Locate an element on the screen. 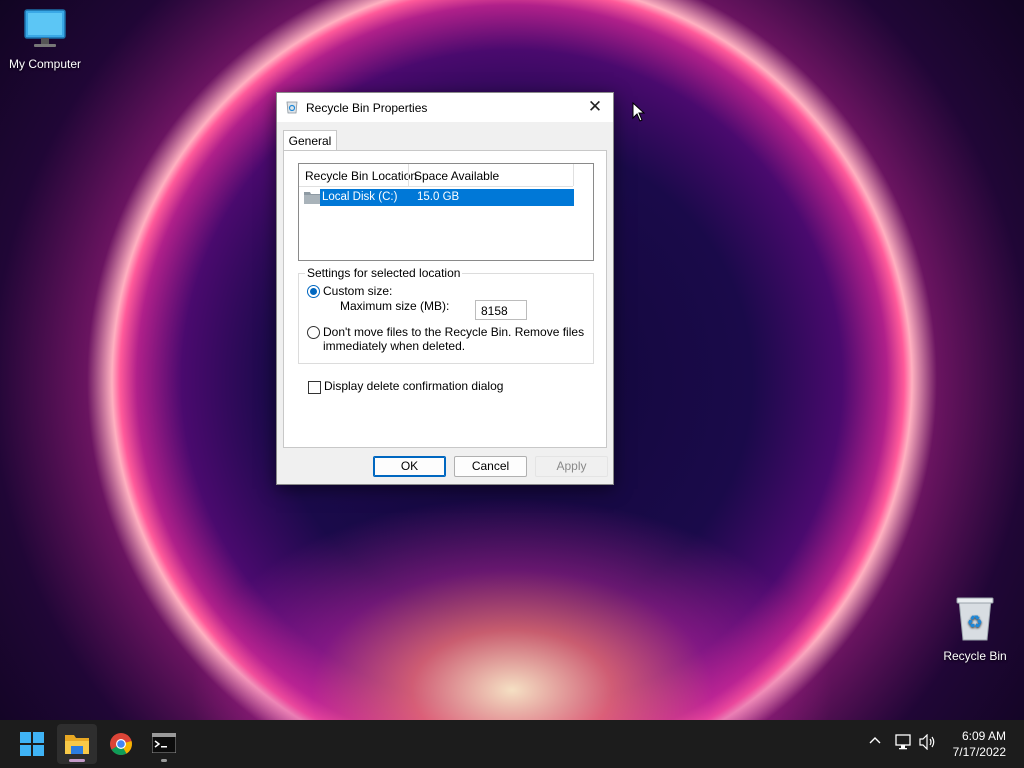 This screenshot has height=768, width=1024. close-button: ✕ is located at coordinates (595, 107).